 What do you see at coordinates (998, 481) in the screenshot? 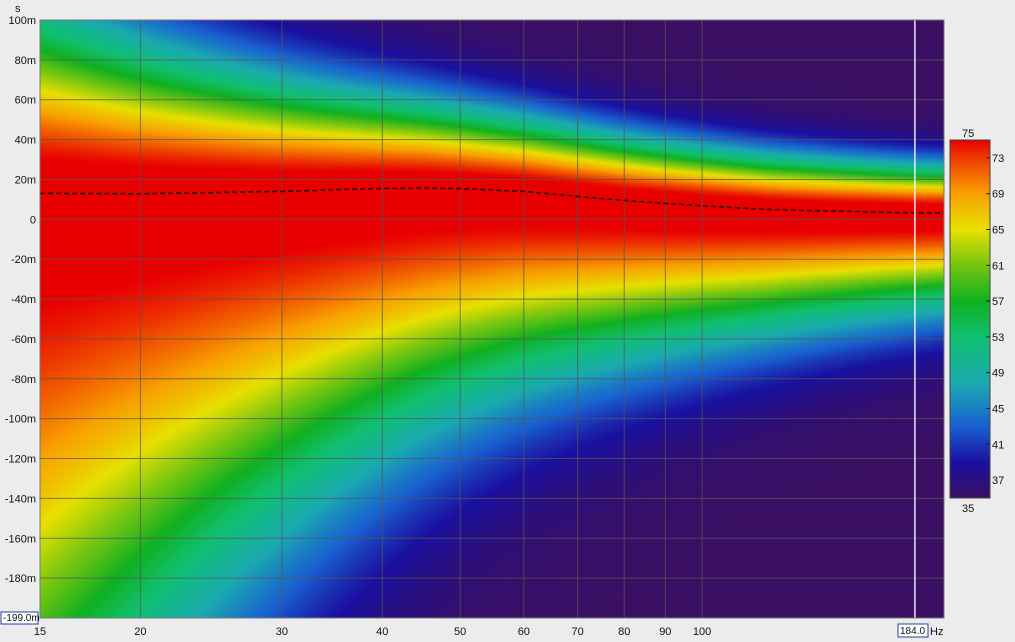
I see `colorbar-tick-label: 37` at bounding box center [998, 481].